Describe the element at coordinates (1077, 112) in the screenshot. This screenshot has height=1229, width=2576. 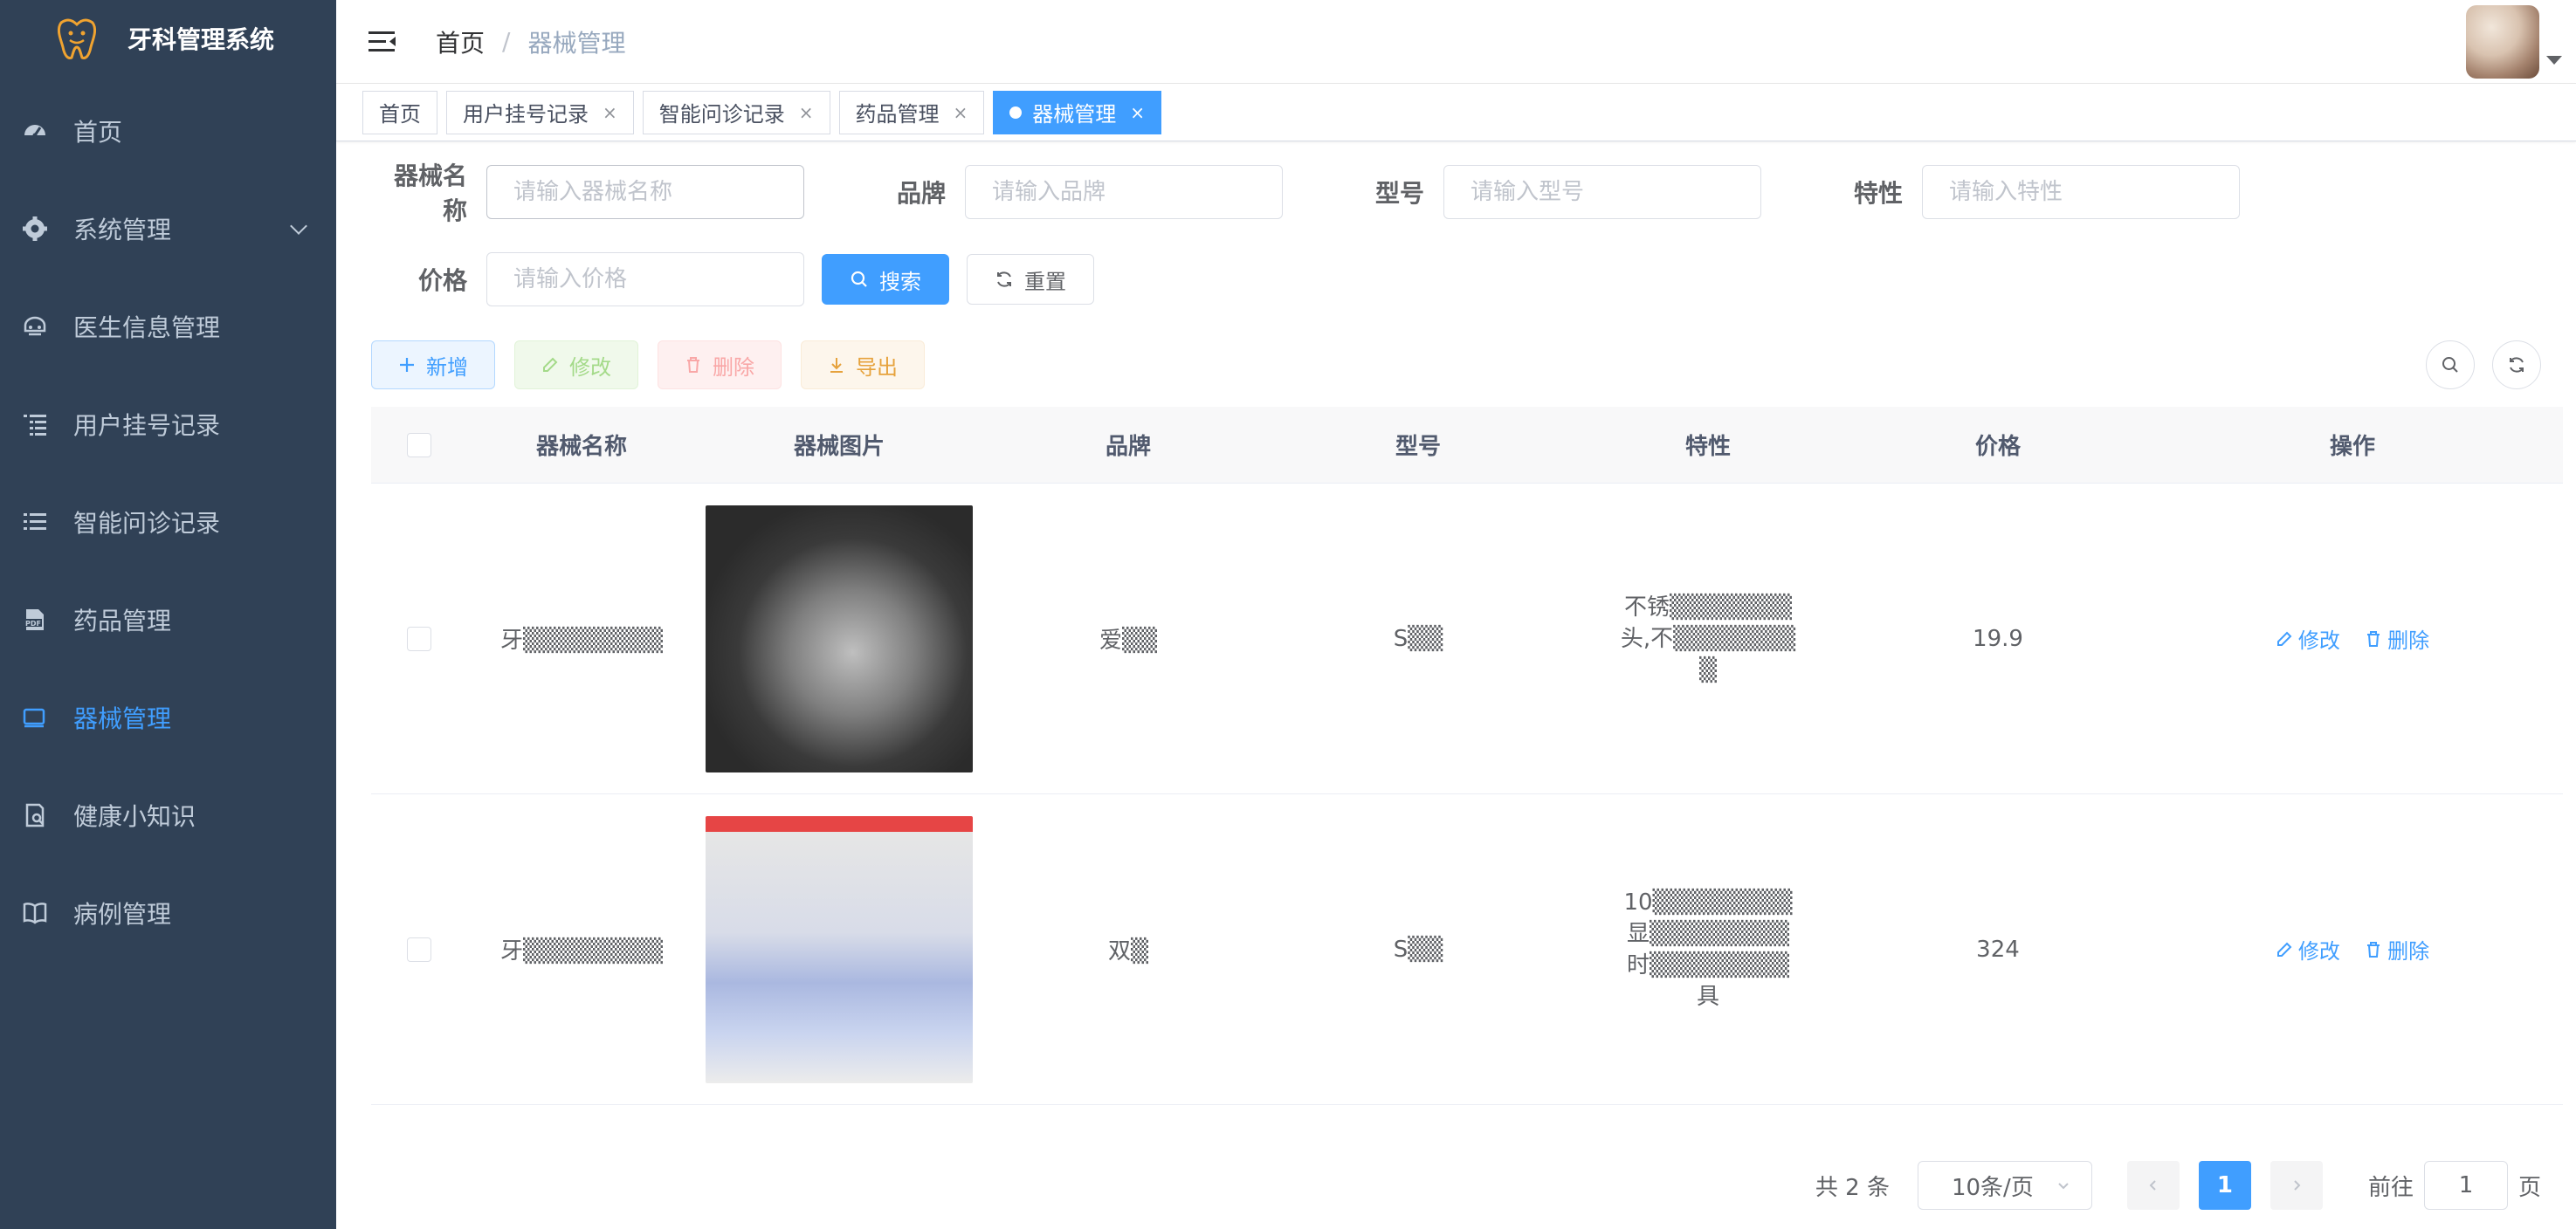
I see `tag-instrument: 器械管理 ×` at that location.